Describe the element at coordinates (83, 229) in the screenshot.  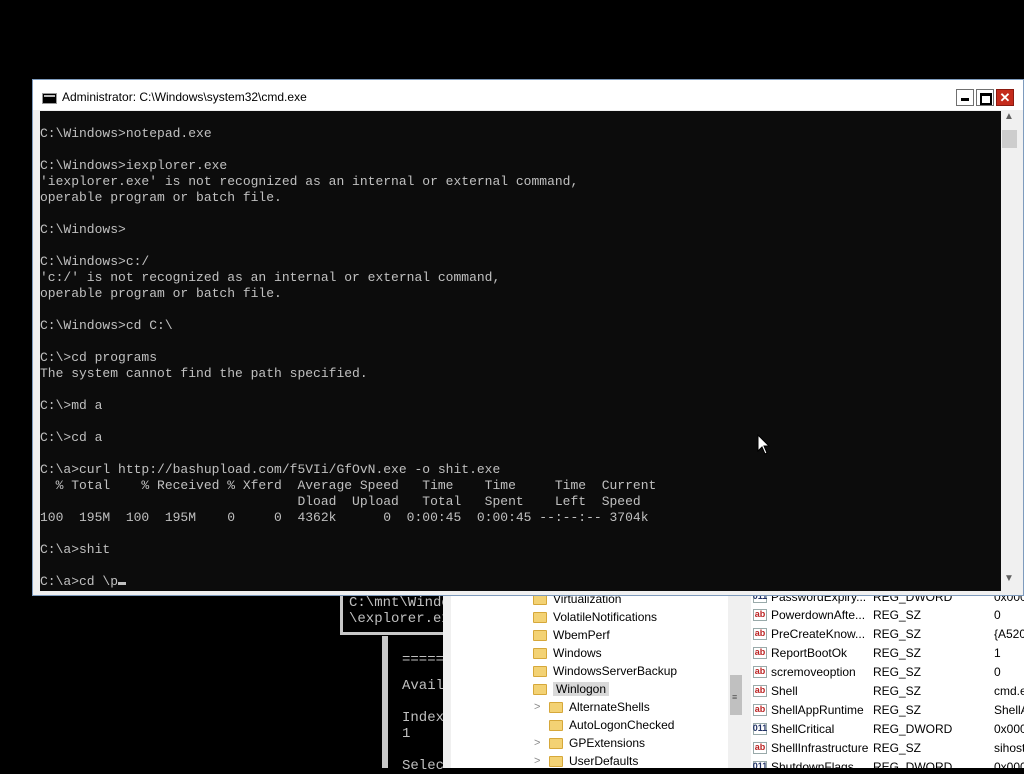
I see `console-line: C:\Windows>` at that location.